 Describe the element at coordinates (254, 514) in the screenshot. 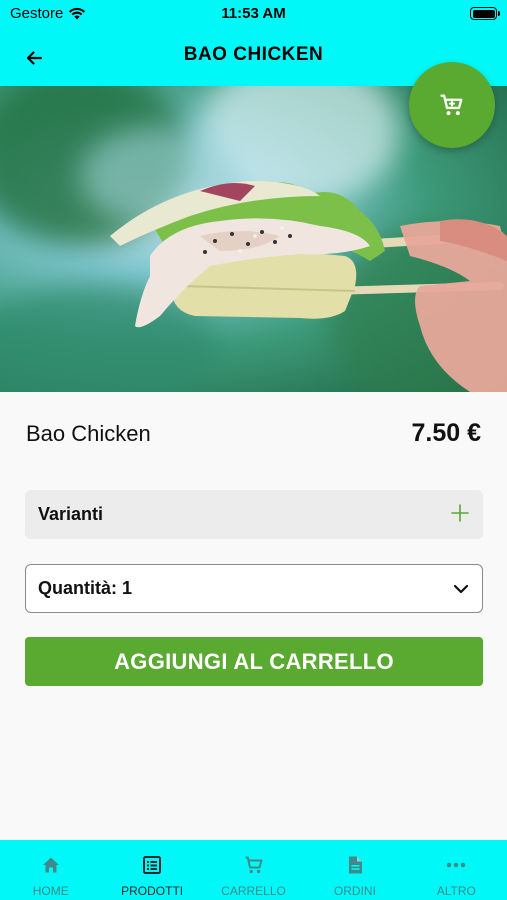

I see `variants-expander: Varianti` at that location.